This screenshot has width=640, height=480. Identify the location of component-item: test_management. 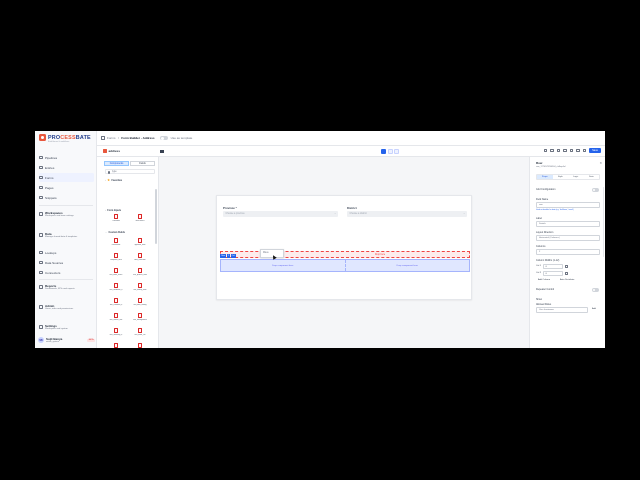
(140, 319).